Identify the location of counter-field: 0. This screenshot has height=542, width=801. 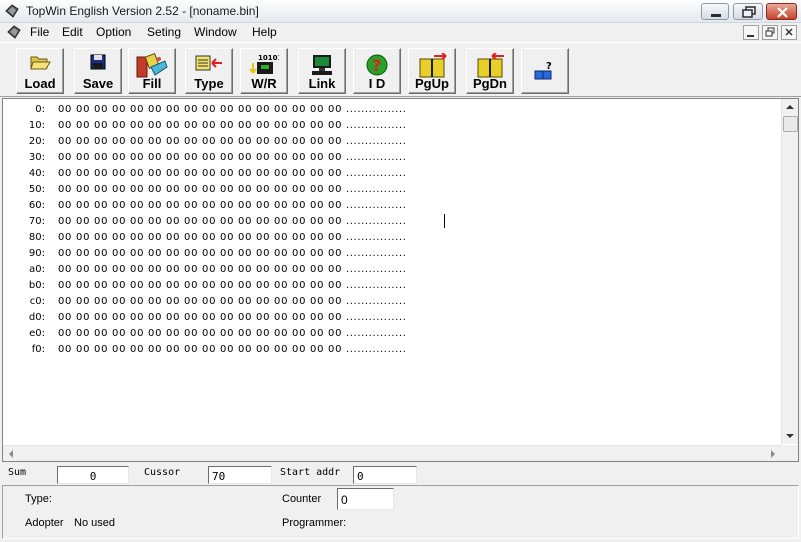
(365, 499).